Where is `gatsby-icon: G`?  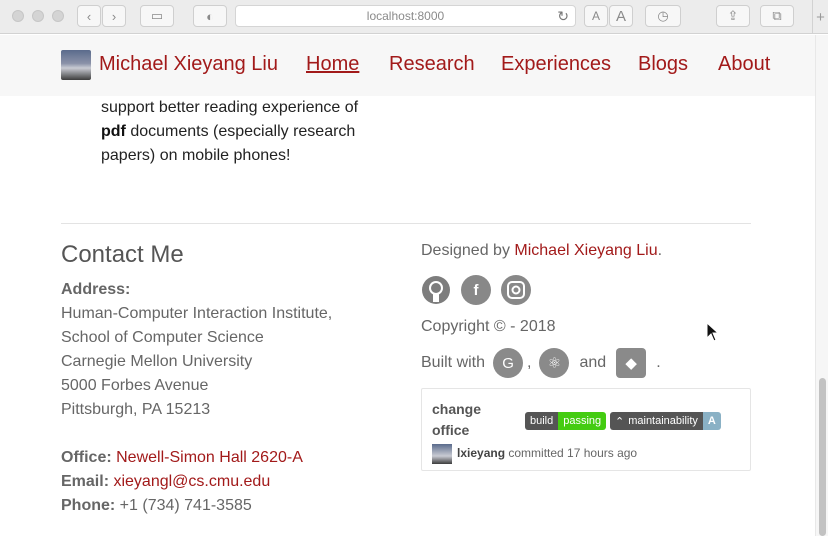
gatsby-icon: G is located at coordinates (508, 363).